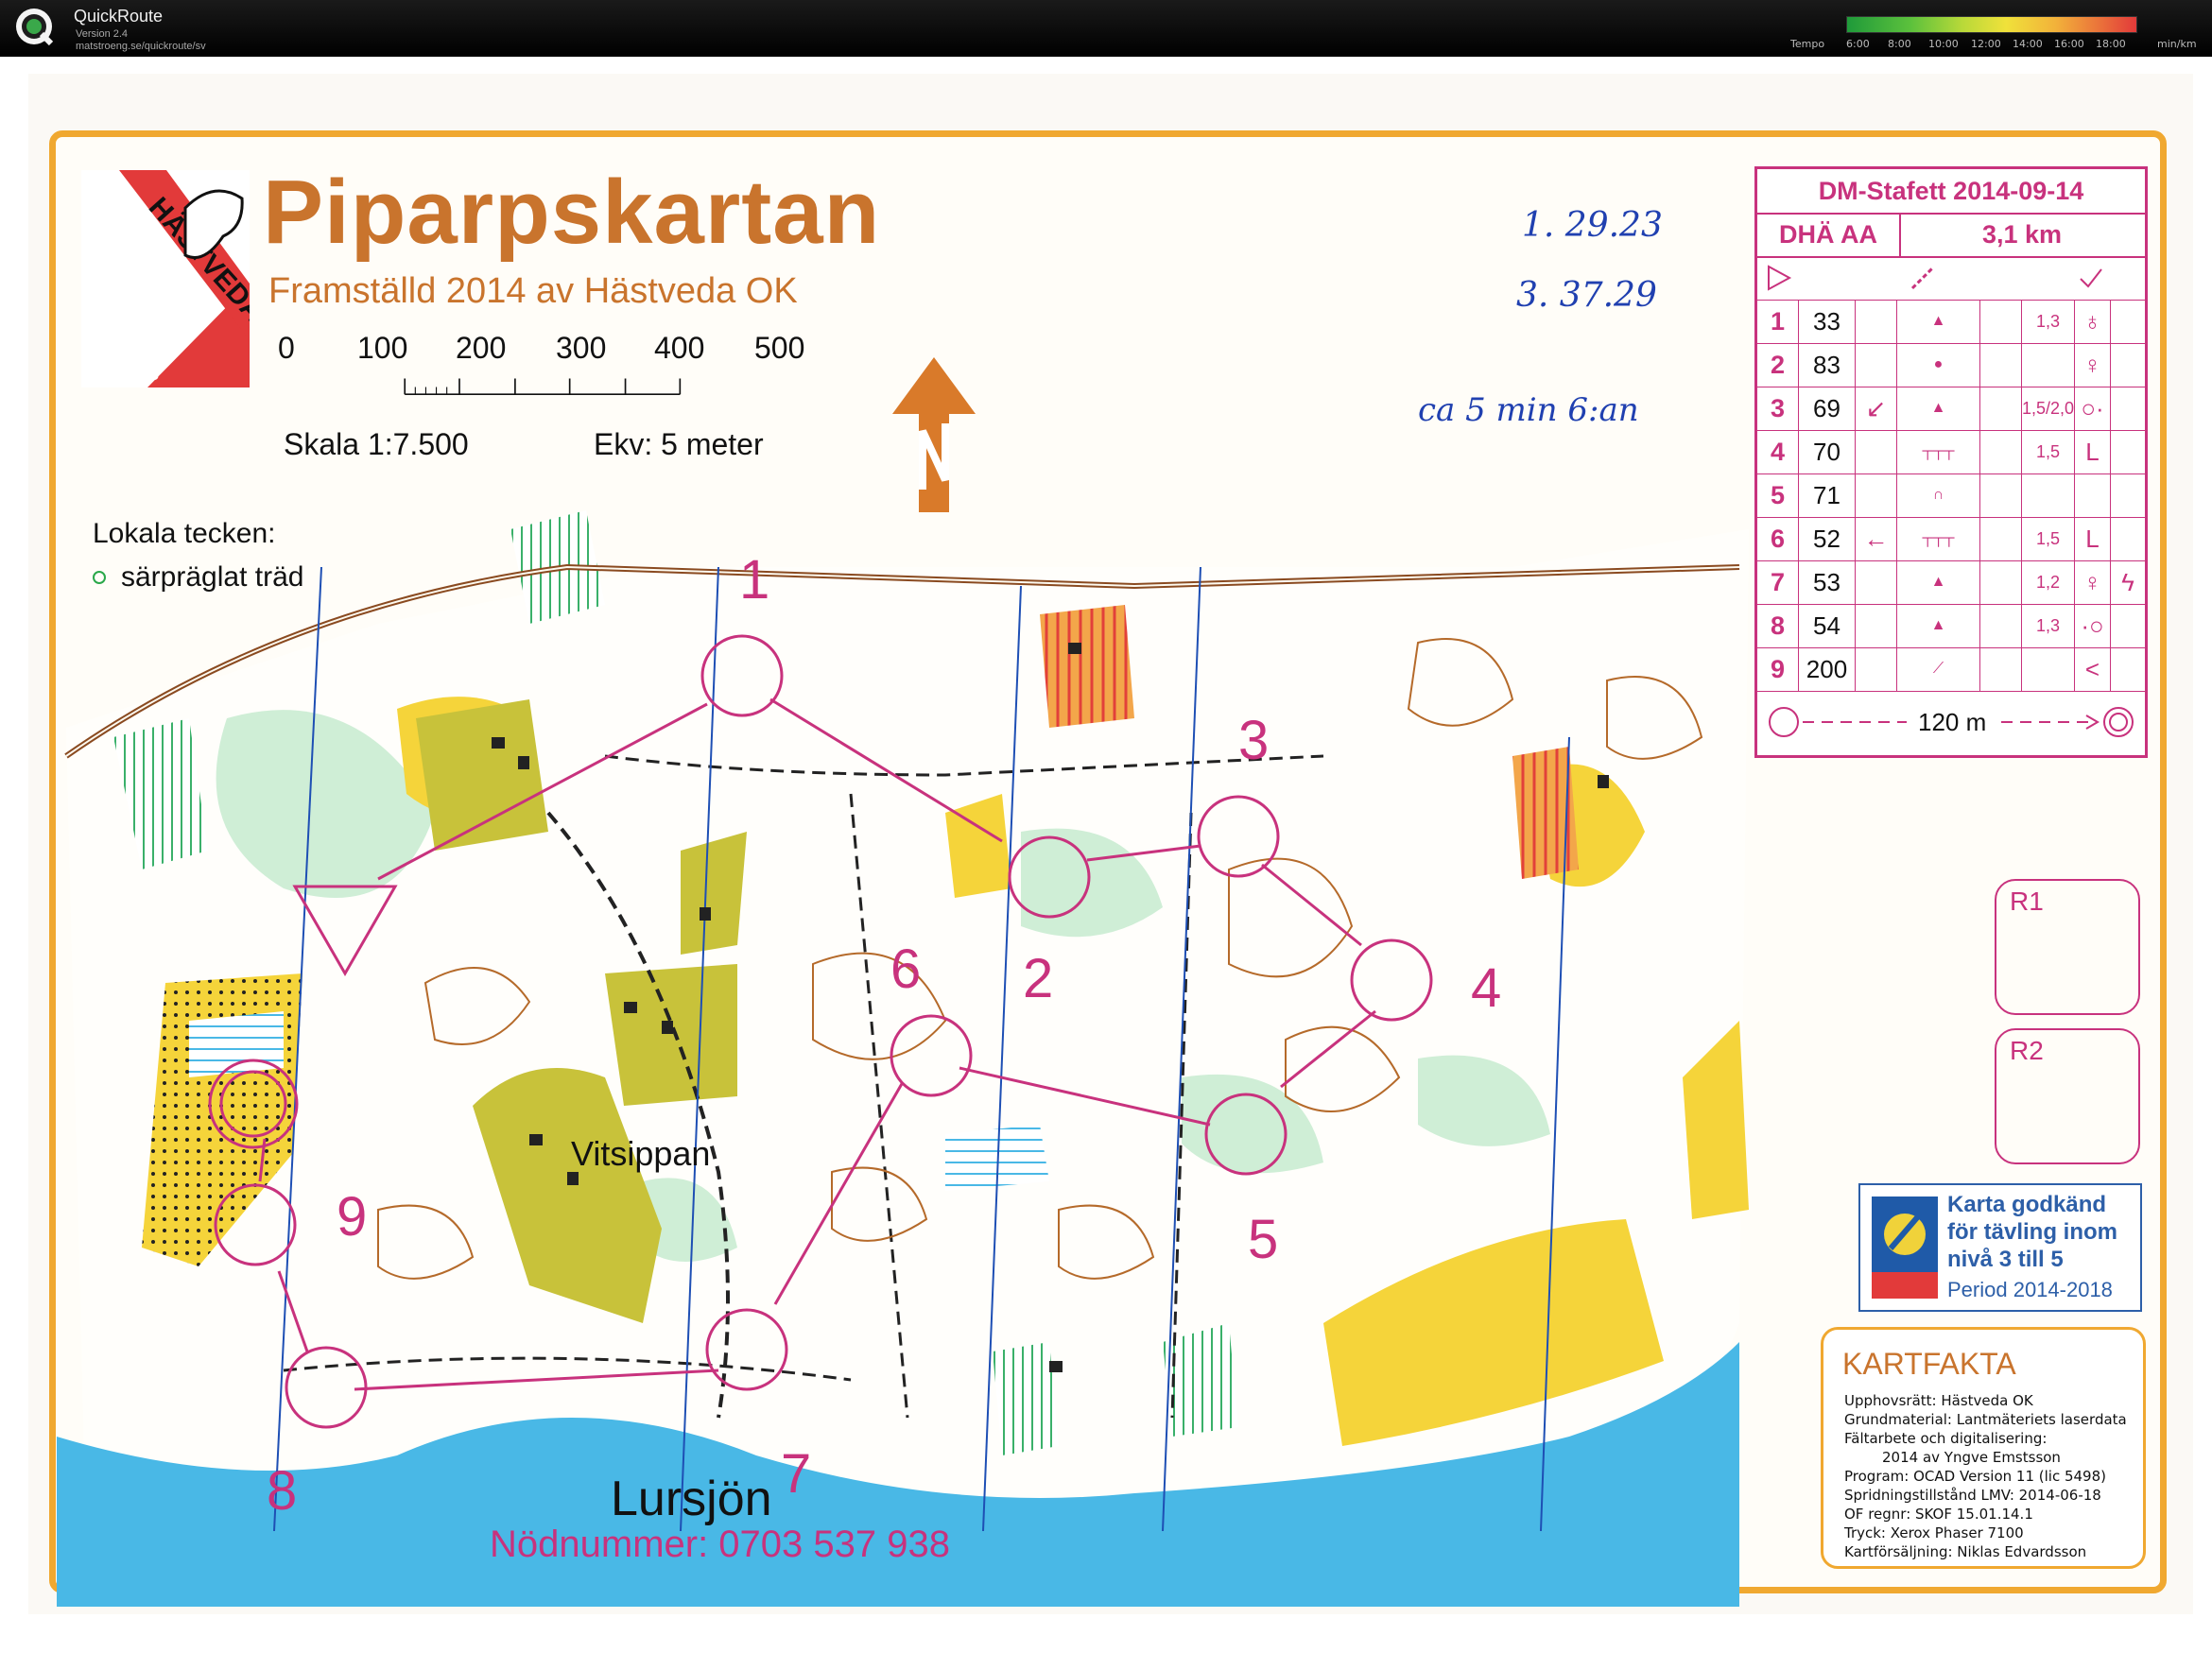 The height and width of the screenshot is (1670, 2212). I want to click on map-facts-line: Grundmaterial: Lantmäteriets laserdata, so click(1986, 1419).